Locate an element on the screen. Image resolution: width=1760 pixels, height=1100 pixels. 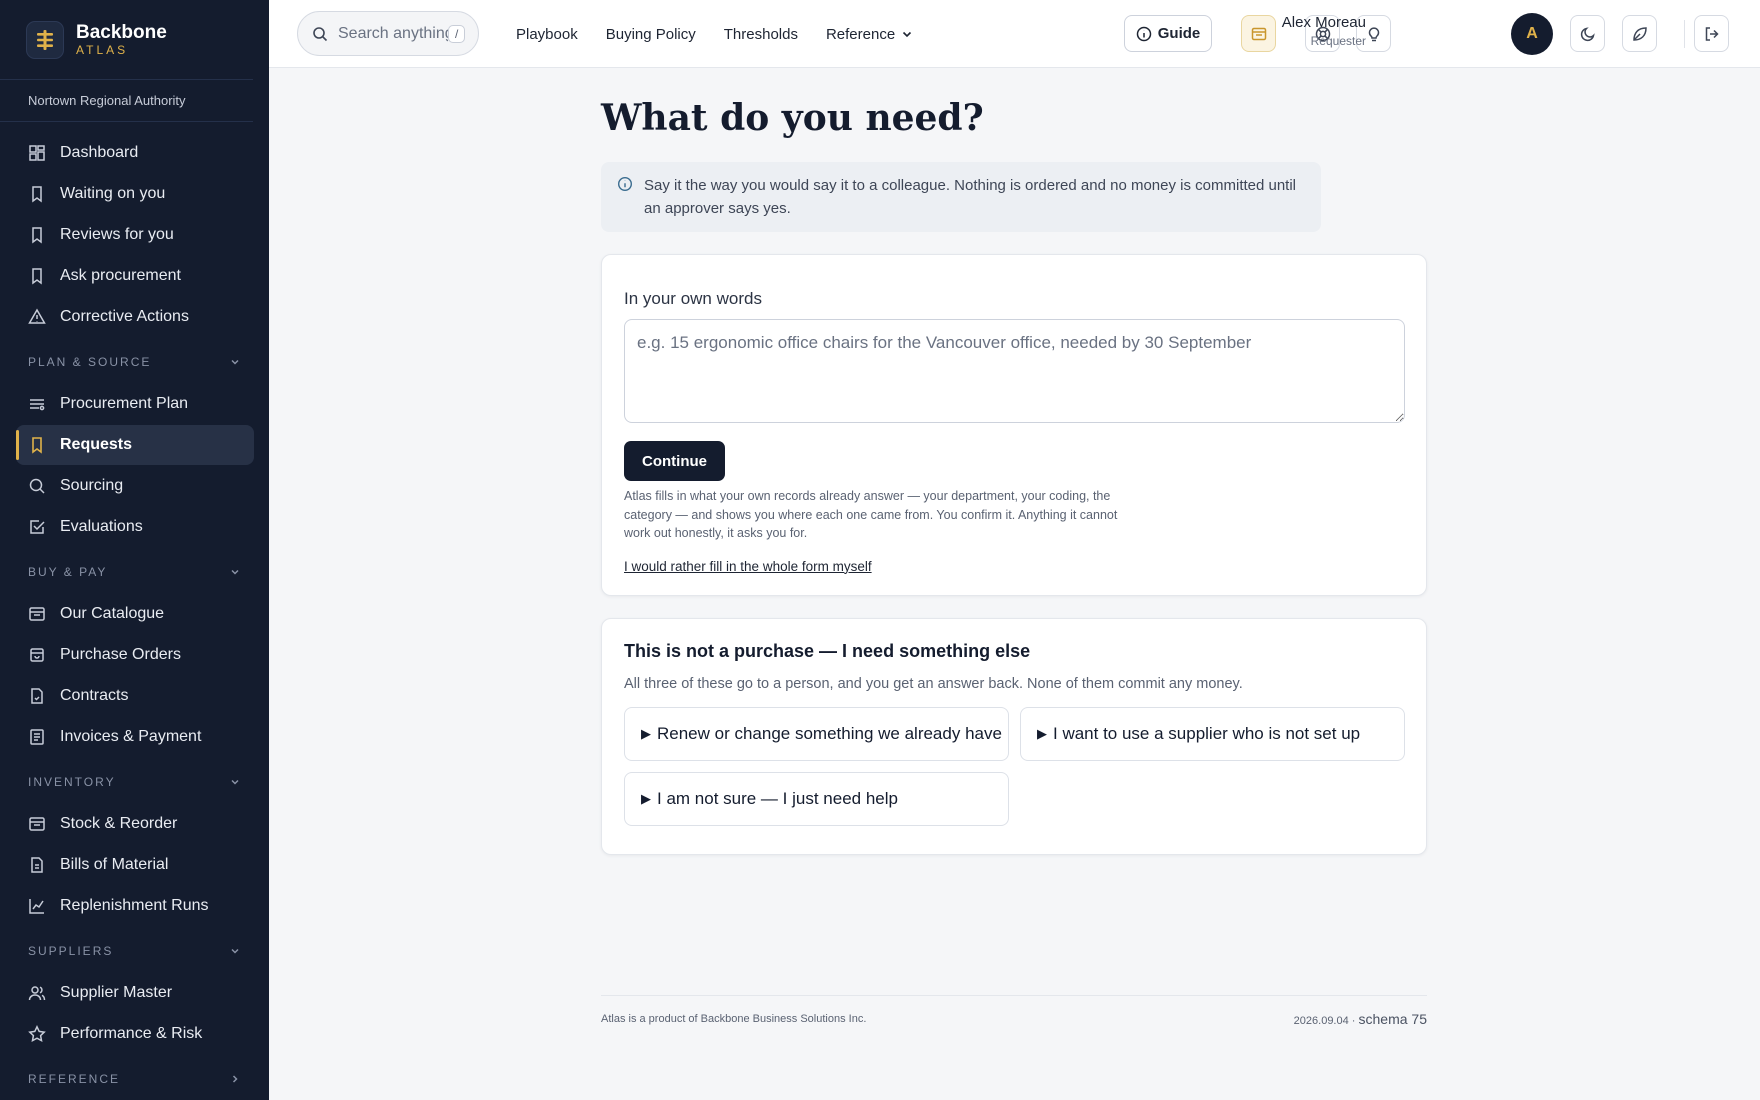
logout-icon is located at coordinates (1712, 33).